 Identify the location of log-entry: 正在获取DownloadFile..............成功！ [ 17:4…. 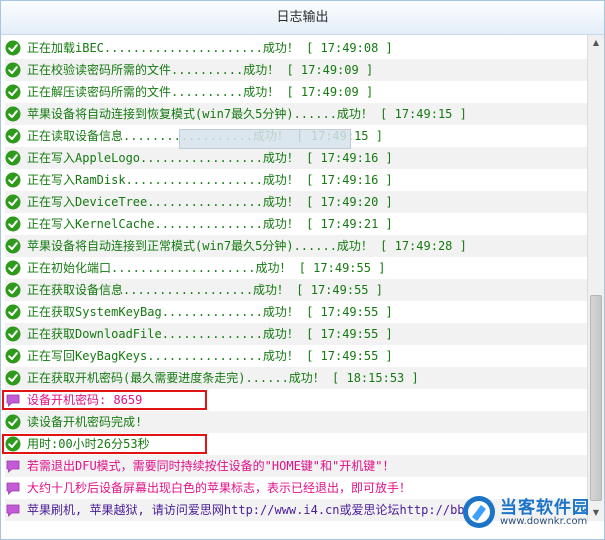
(296, 334).